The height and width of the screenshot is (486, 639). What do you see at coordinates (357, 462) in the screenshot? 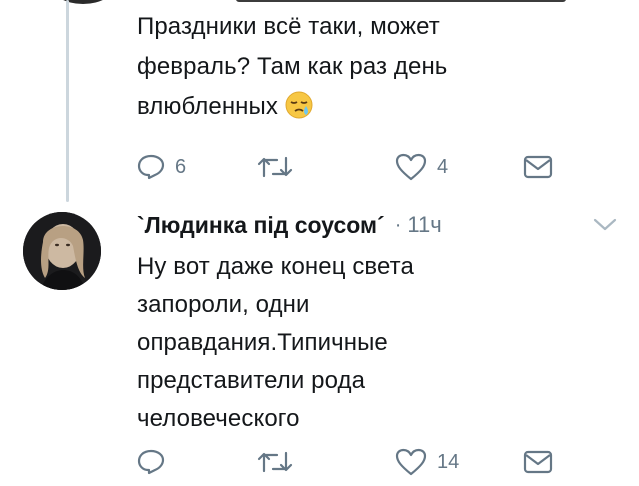
I see `tweet-actions: 14` at bounding box center [357, 462].